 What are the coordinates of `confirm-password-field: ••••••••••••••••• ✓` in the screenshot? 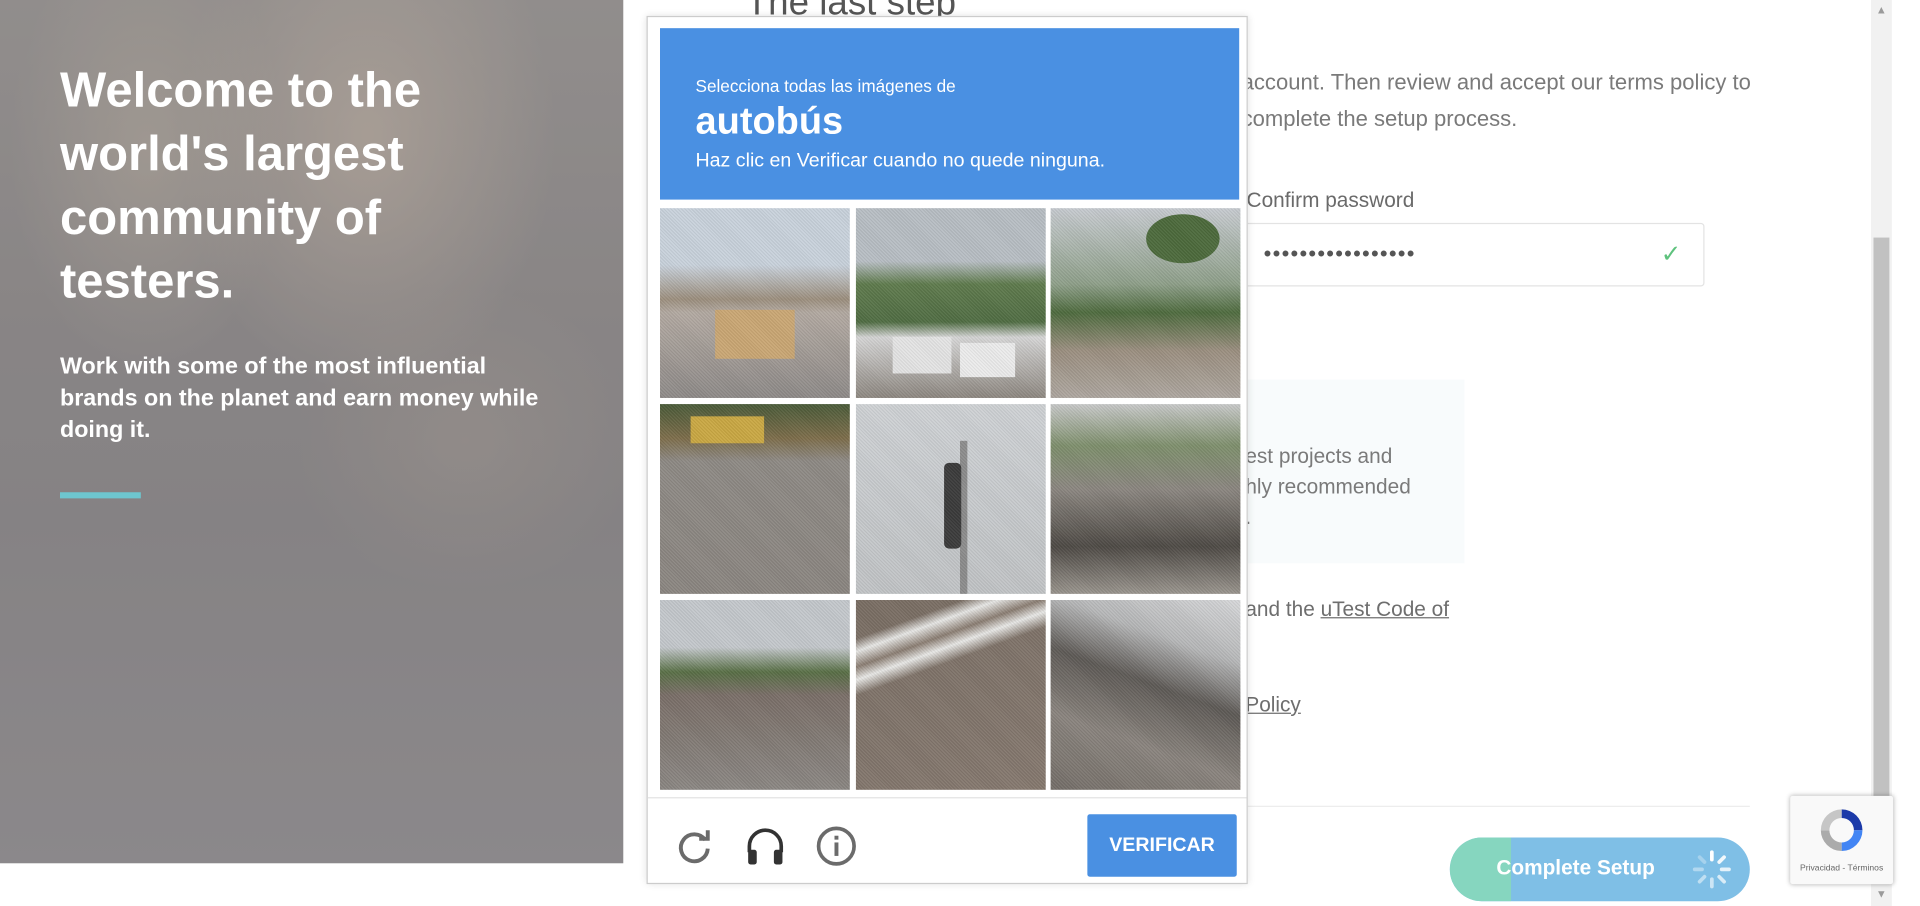 It's located at (1473, 254).